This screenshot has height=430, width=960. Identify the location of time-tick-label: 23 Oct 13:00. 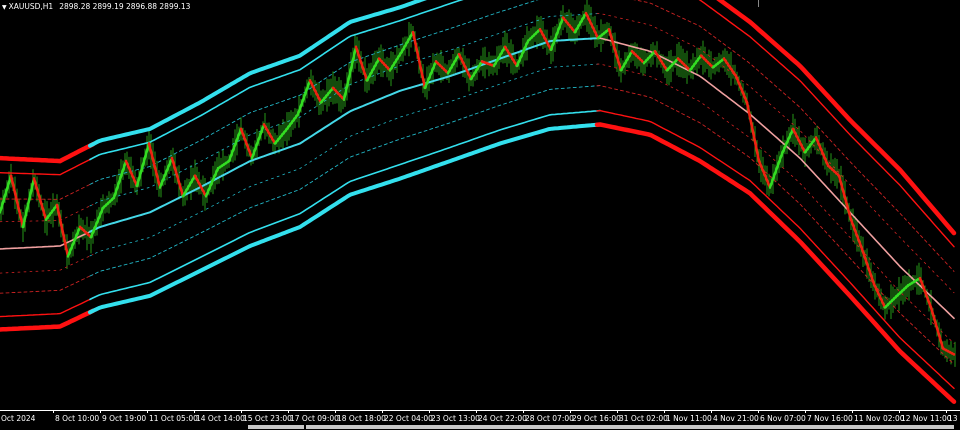
(455, 418).